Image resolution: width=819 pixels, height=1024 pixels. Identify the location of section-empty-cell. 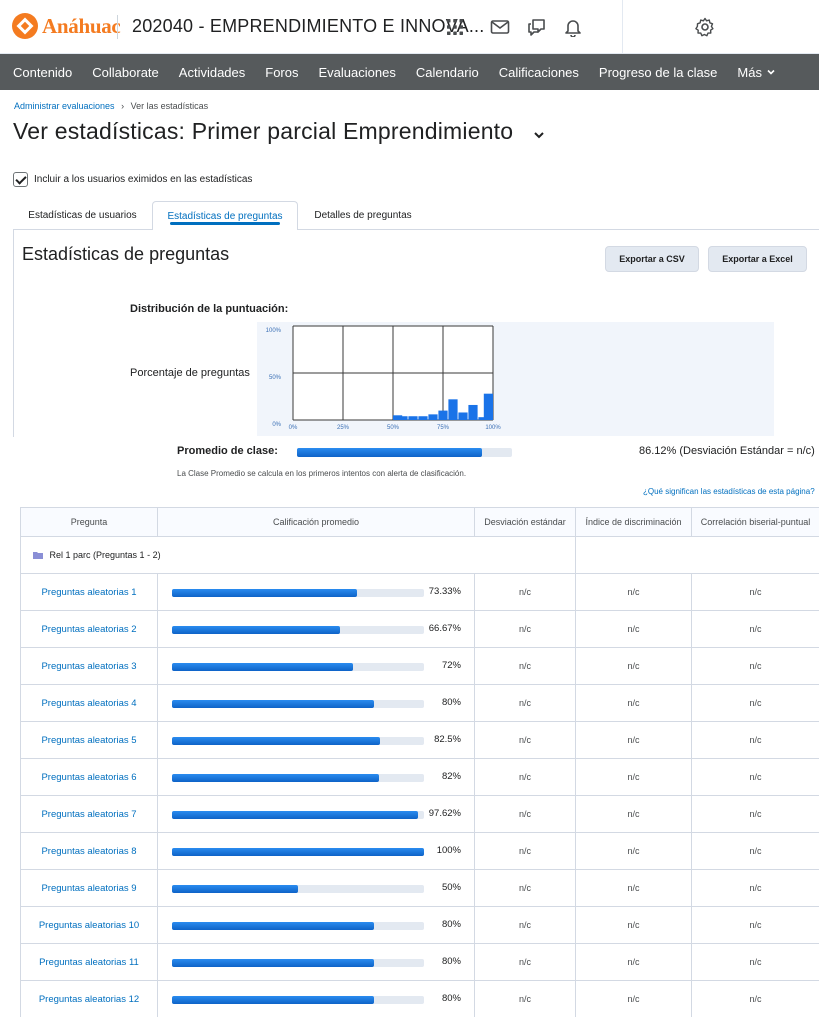
(697, 555).